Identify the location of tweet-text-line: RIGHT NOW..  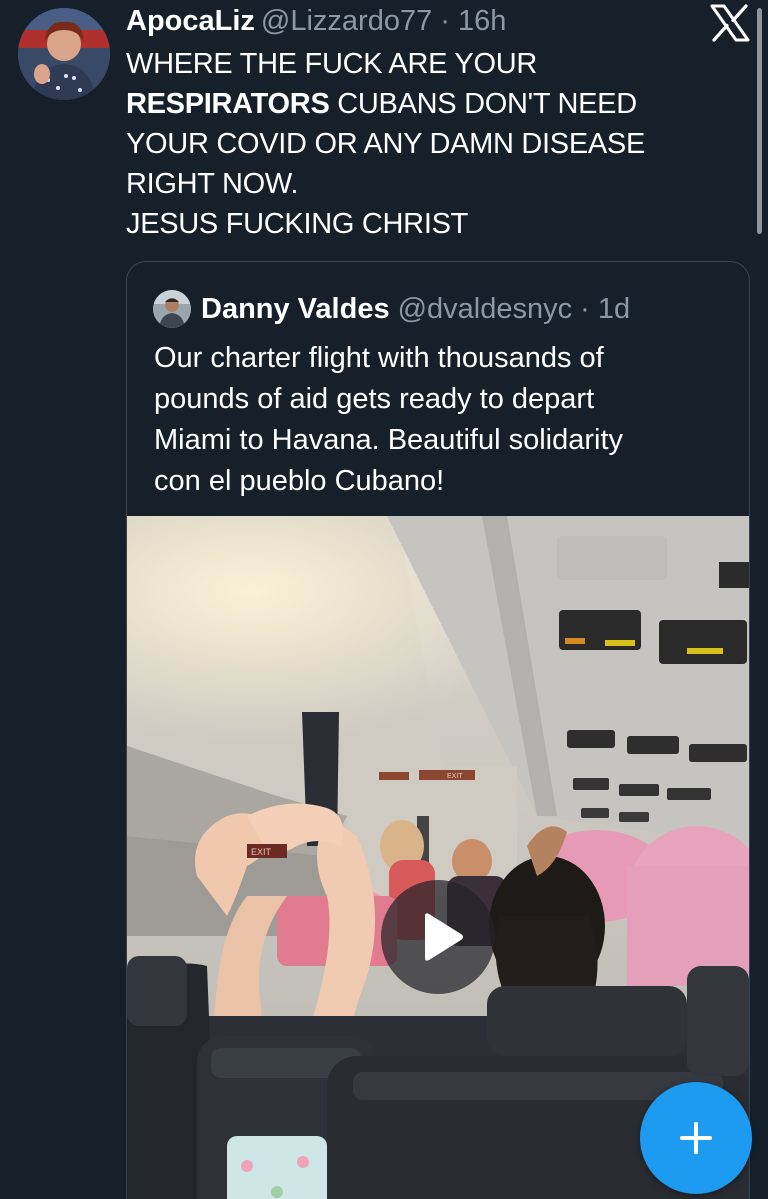
(426, 184).